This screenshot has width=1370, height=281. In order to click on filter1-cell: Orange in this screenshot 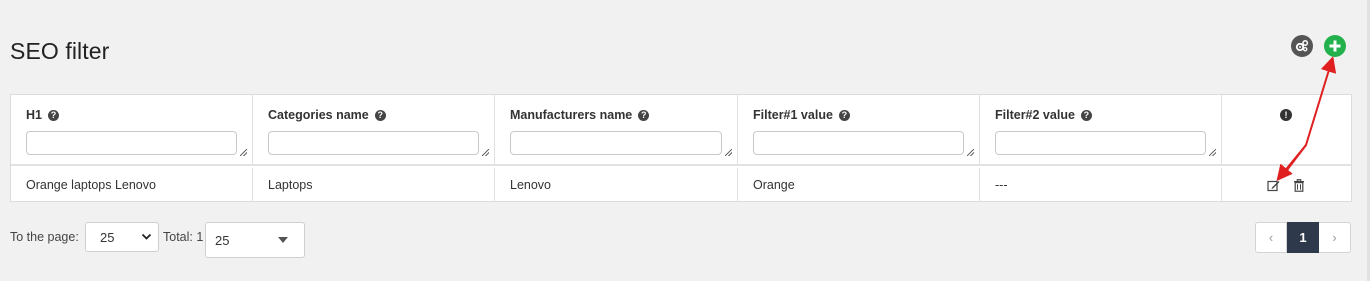, I will do `click(774, 185)`.